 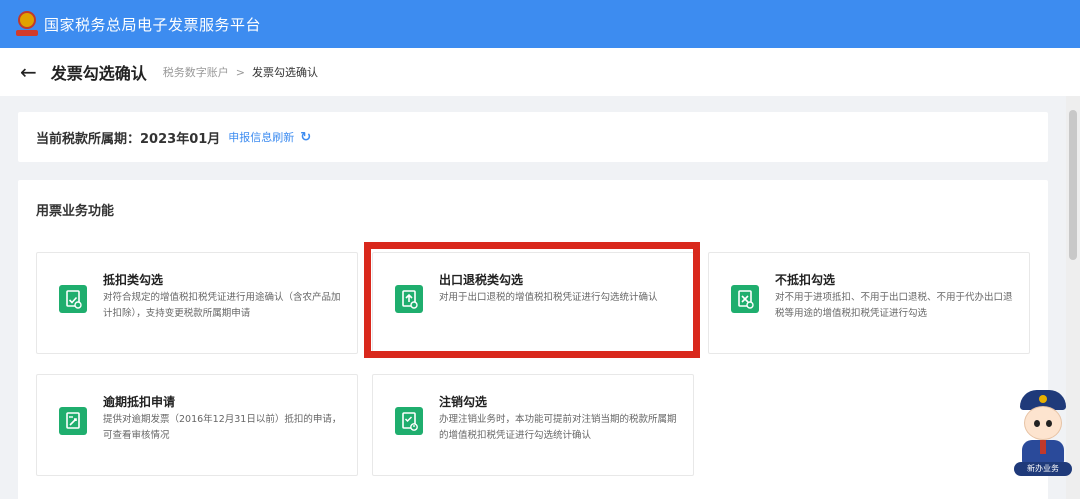 What do you see at coordinates (533, 137) in the screenshot?
I see `tax-period-card: 当前税款所属期： 2023年01月 申报信息刷新 ↻` at bounding box center [533, 137].